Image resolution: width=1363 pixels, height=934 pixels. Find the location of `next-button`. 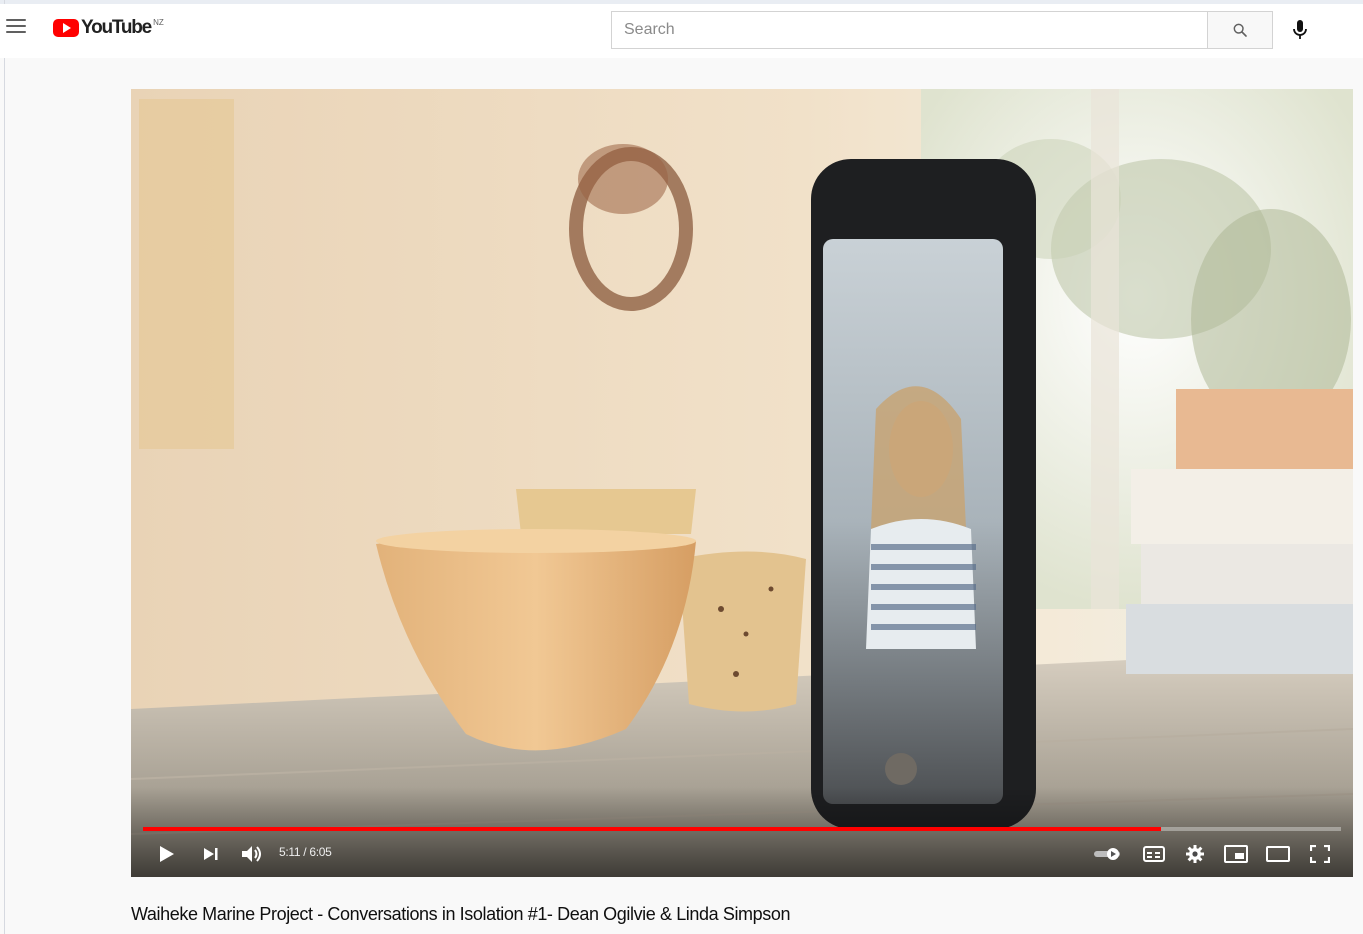

next-button is located at coordinates (211, 854).